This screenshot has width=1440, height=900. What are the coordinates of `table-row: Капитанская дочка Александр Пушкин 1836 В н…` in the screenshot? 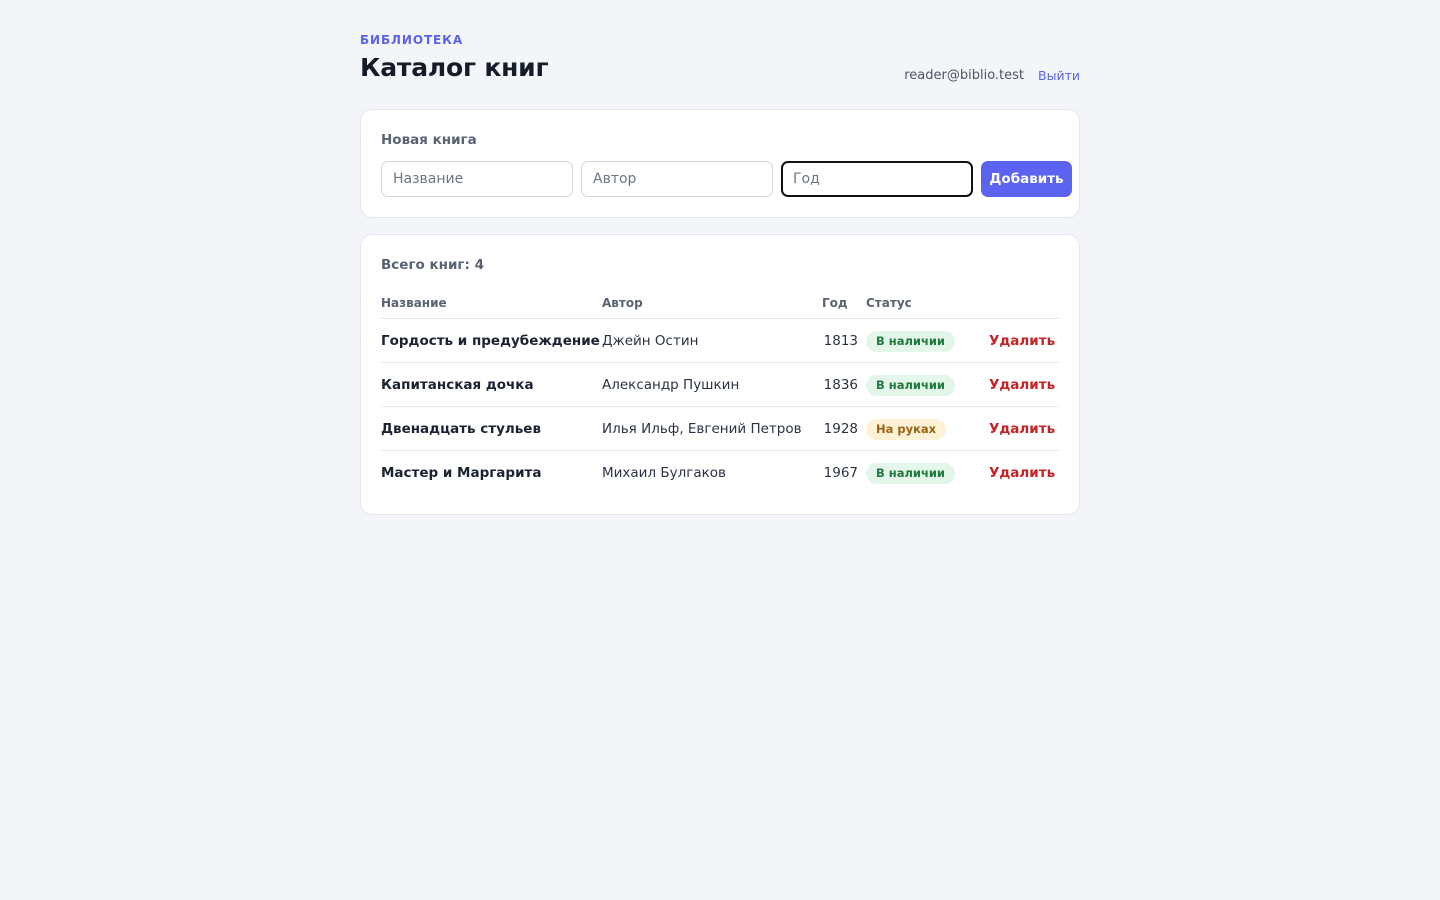 It's located at (720, 385).